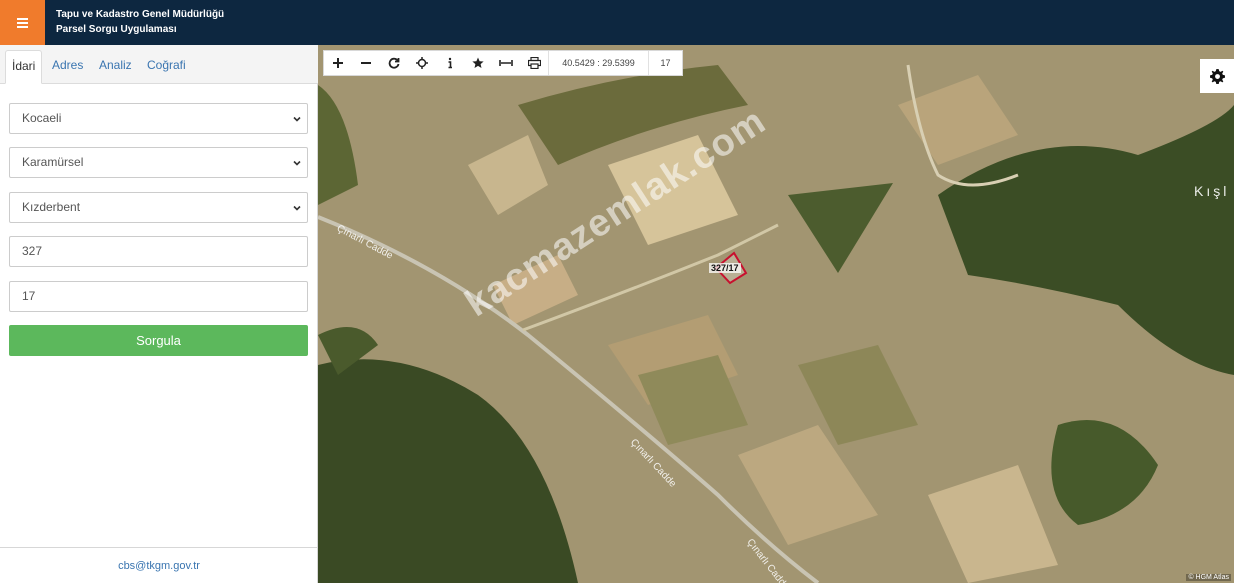 This screenshot has width=1234, height=583. I want to click on favorite-button, so click(478, 63).